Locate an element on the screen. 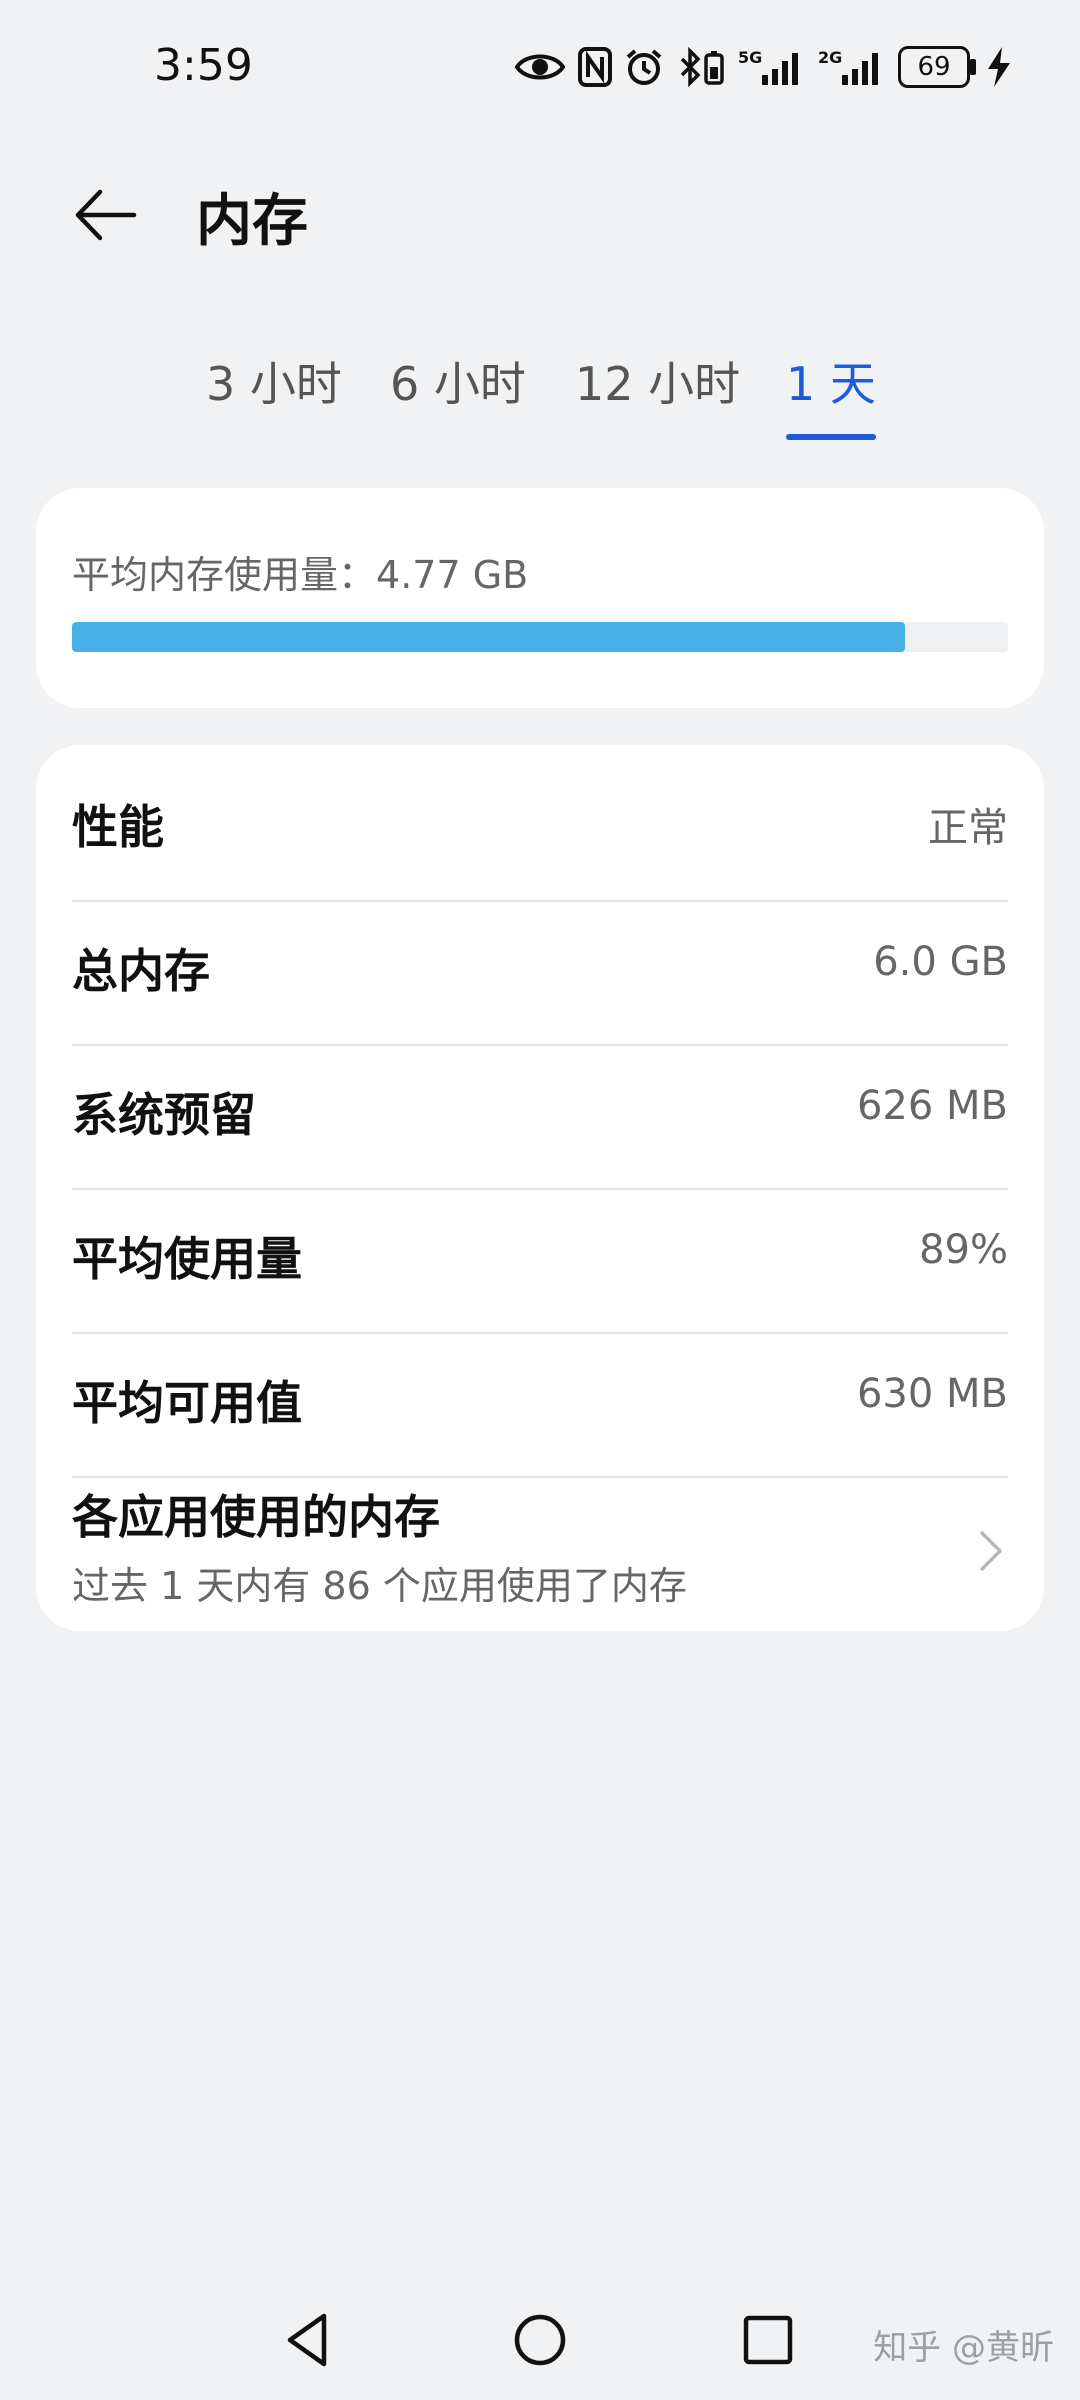  performance-value: 正常 is located at coordinates (968, 828).